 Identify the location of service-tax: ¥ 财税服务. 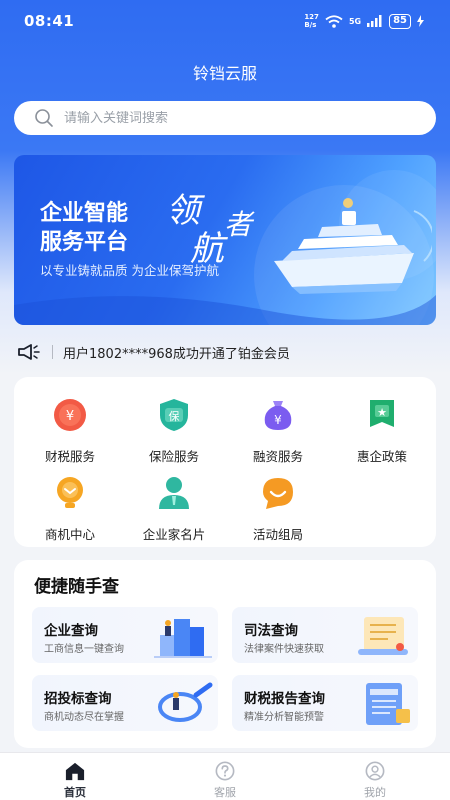
(70, 431).